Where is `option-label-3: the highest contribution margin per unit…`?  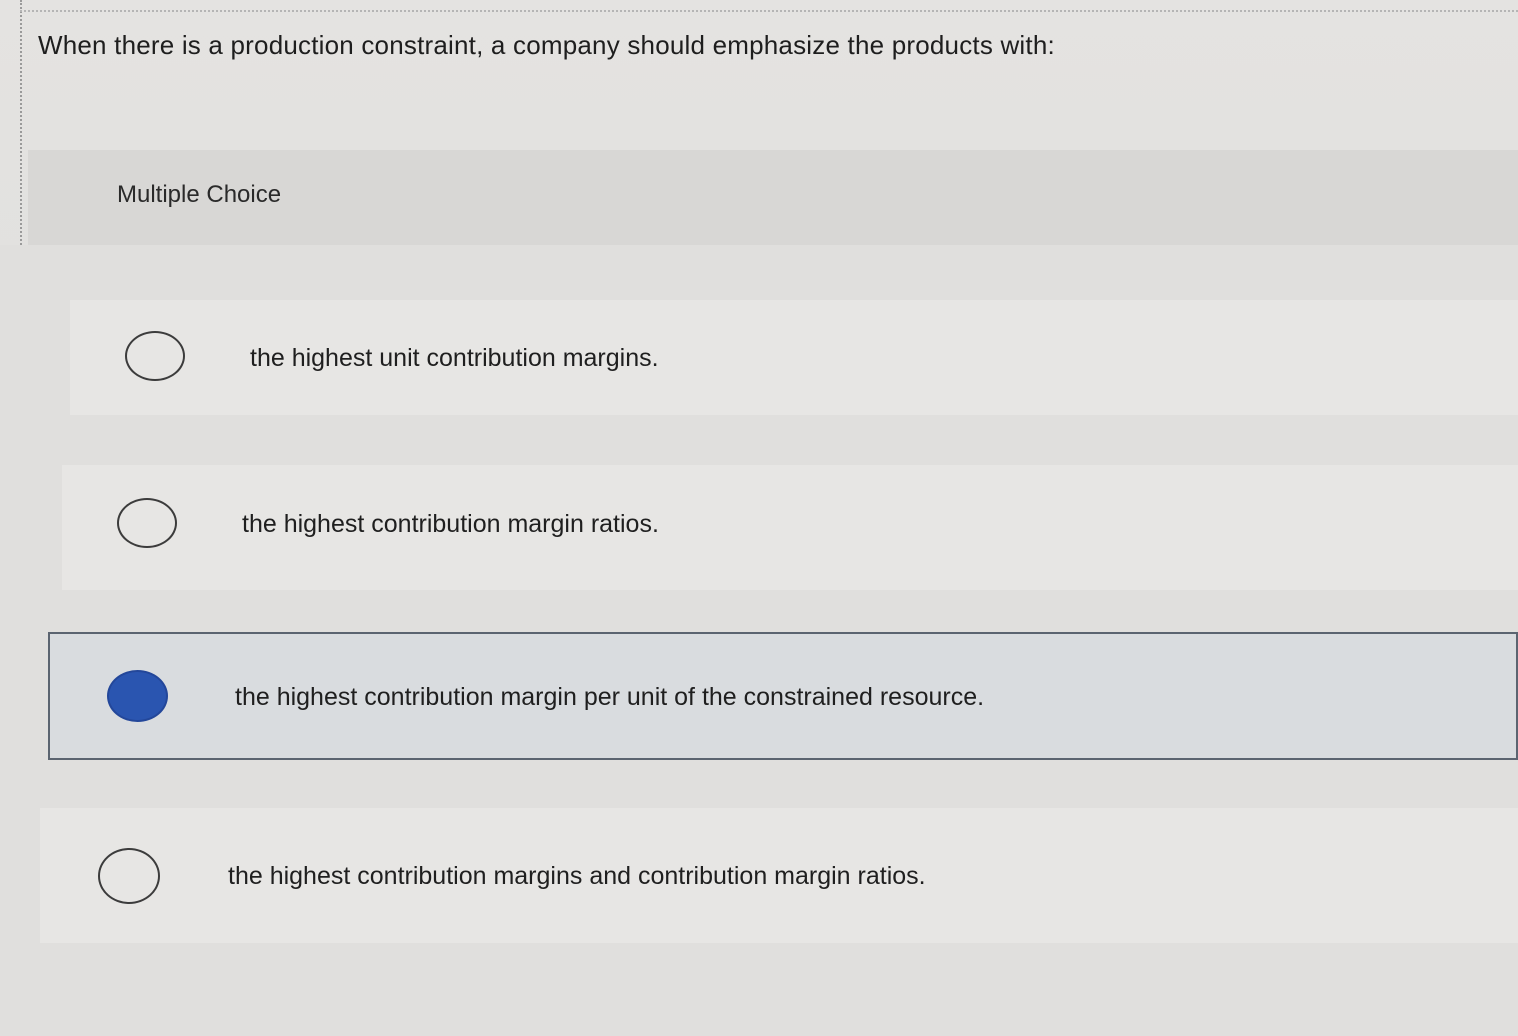
option-label-3: the highest contribution margin per unit… is located at coordinates (609, 697).